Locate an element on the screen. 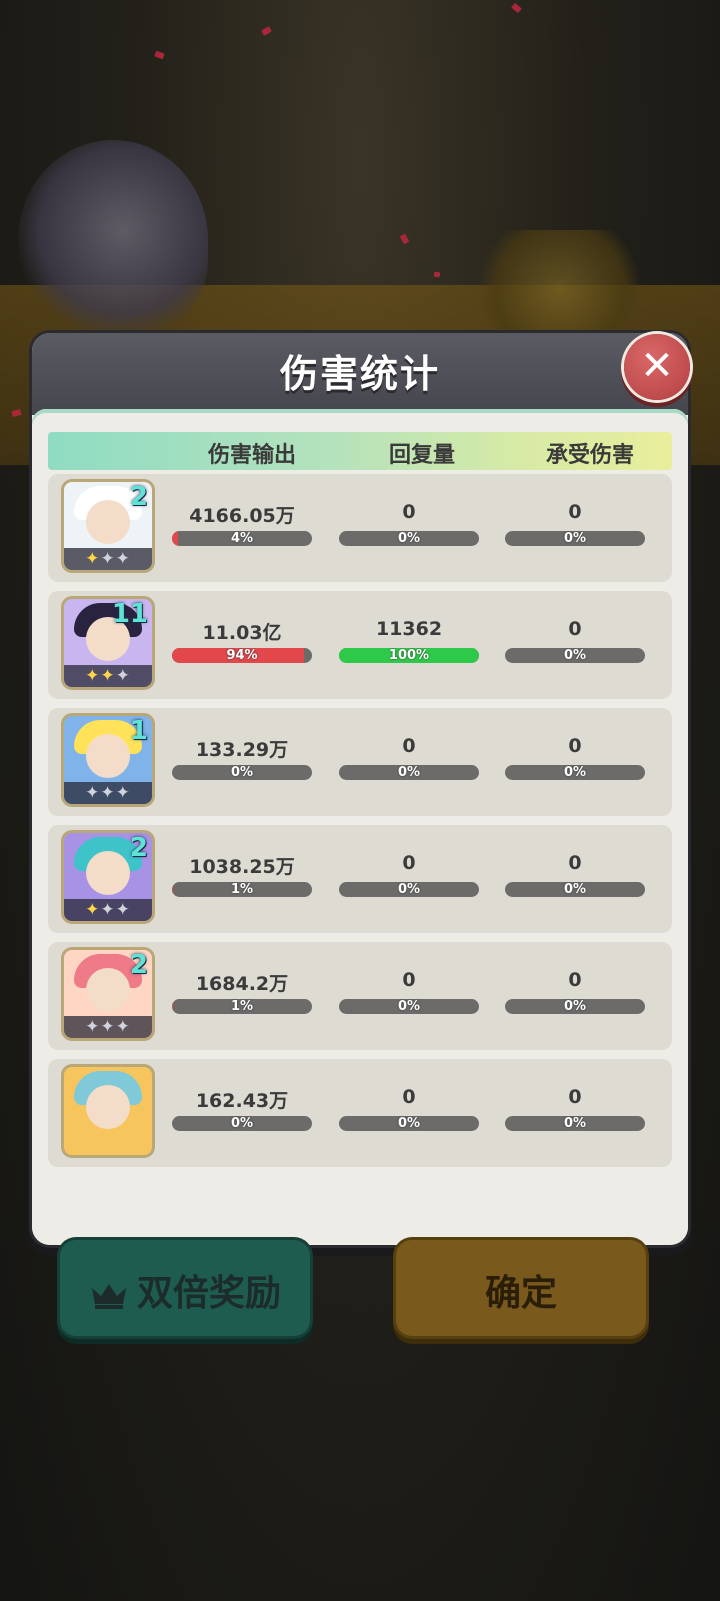 The width and height of the screenshot is (720, 1601). hero-level: 1 is located at coordinates (138, 731).